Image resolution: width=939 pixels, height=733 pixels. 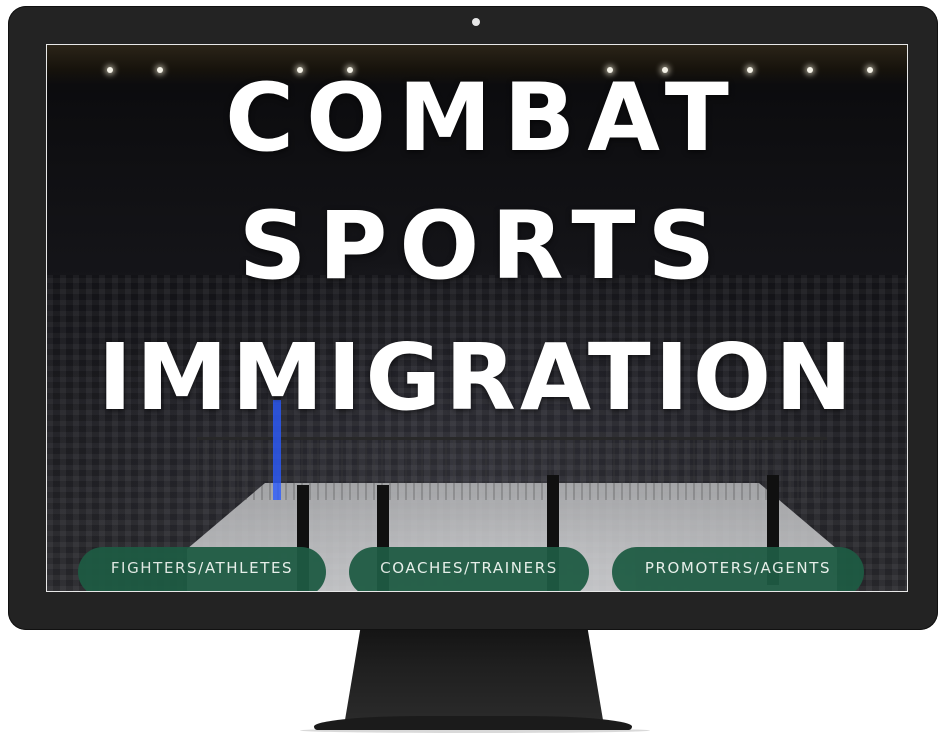 What do you see at coordinates (483, 118) in the screenshot?
I see `headline-line-1: COMBAT` at bounding box center [483, 118].